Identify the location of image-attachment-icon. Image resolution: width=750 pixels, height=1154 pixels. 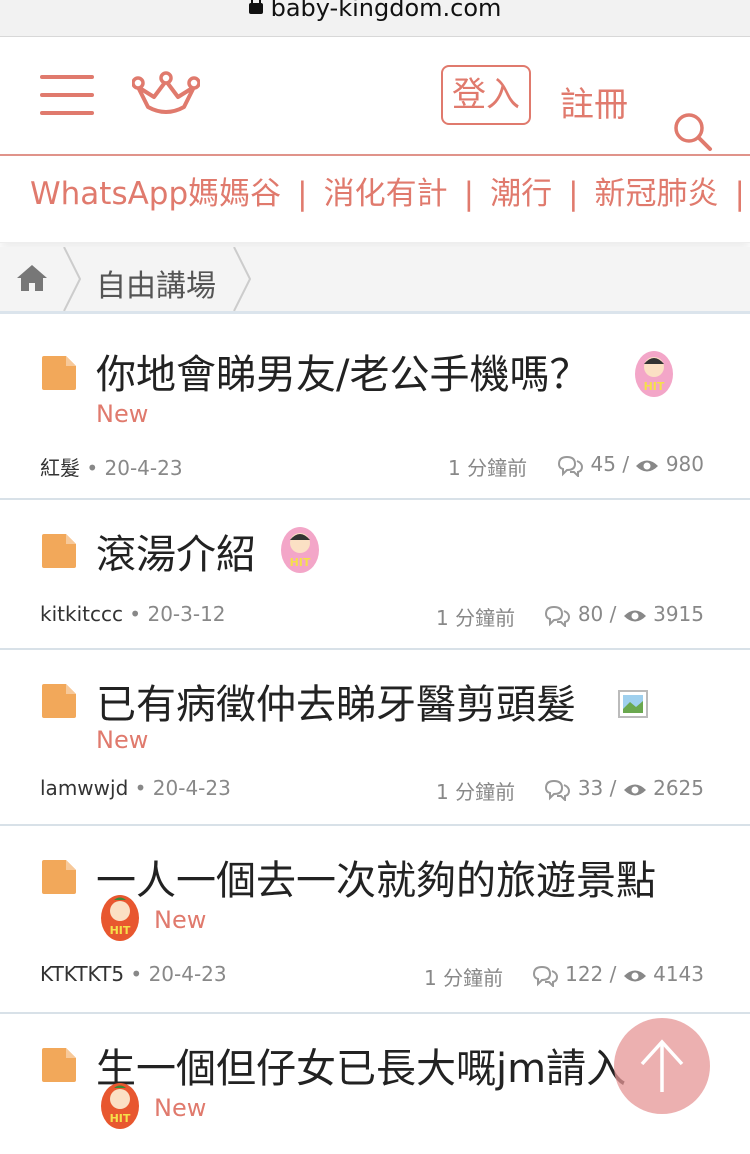
(633, 704).